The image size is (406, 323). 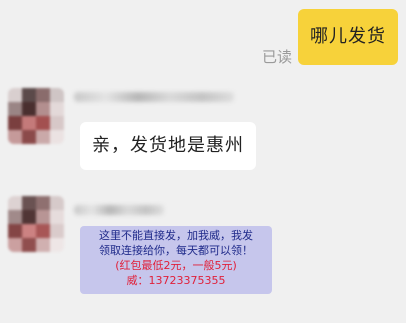 I want to click on outgoing-message: 已读 哪儿发货, so click(x=330, y=36).